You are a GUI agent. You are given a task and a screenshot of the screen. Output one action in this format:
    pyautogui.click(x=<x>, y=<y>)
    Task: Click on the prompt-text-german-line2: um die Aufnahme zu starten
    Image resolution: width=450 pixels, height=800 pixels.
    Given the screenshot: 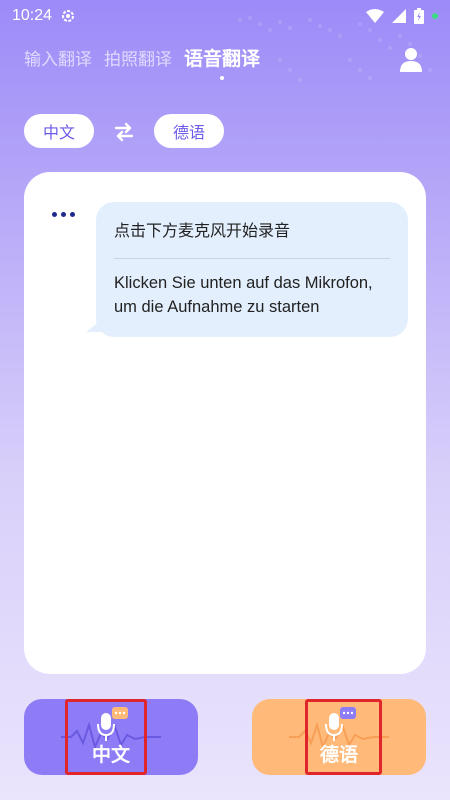 What is the action you would take?
    pyautogui.click(x=217, y=307)
    